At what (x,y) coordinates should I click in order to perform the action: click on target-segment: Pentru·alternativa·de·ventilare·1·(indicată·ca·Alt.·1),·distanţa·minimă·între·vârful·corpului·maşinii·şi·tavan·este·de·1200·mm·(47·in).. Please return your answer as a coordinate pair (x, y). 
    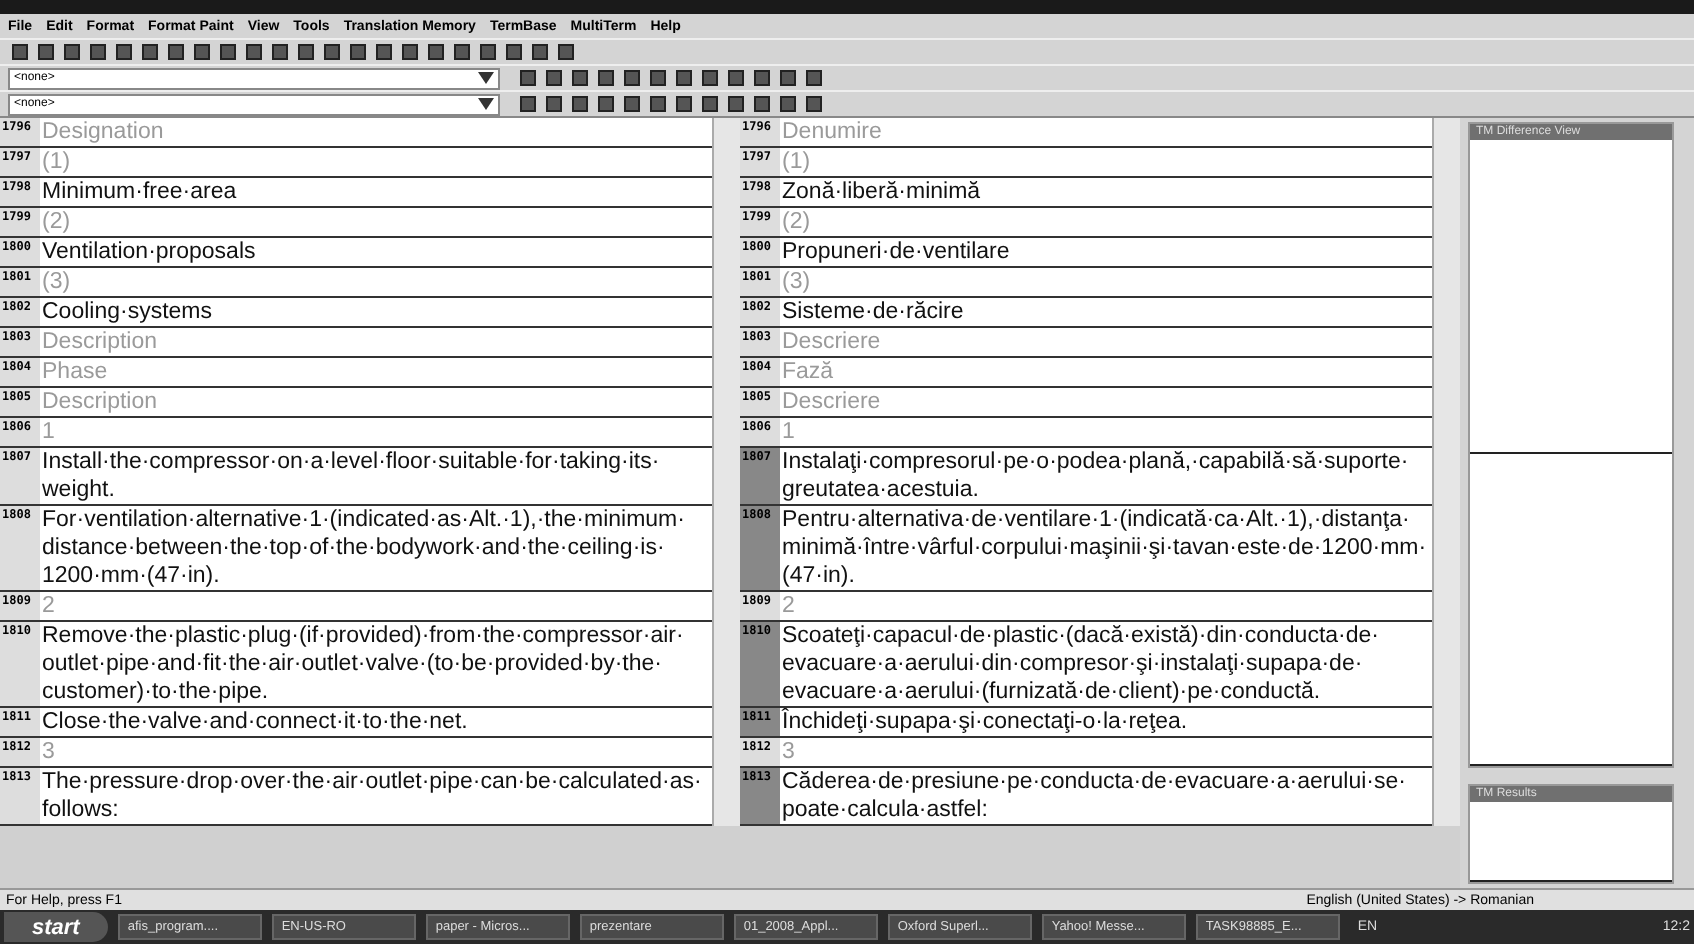
    Looking at the image, I should click on (1106, 549).